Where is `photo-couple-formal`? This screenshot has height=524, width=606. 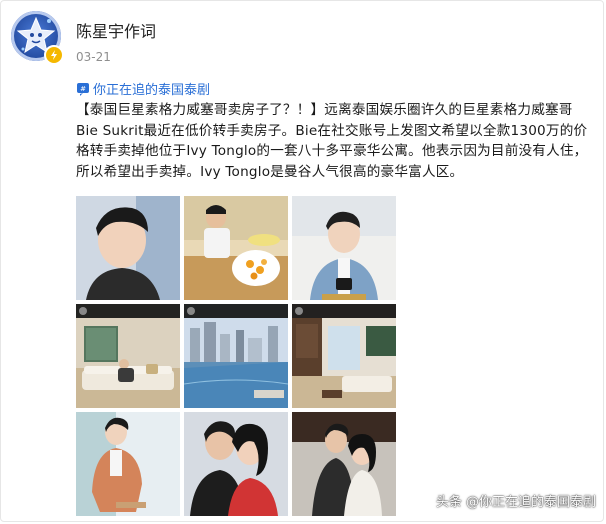
photo-couple-formal is located at coordinates (344, 464).